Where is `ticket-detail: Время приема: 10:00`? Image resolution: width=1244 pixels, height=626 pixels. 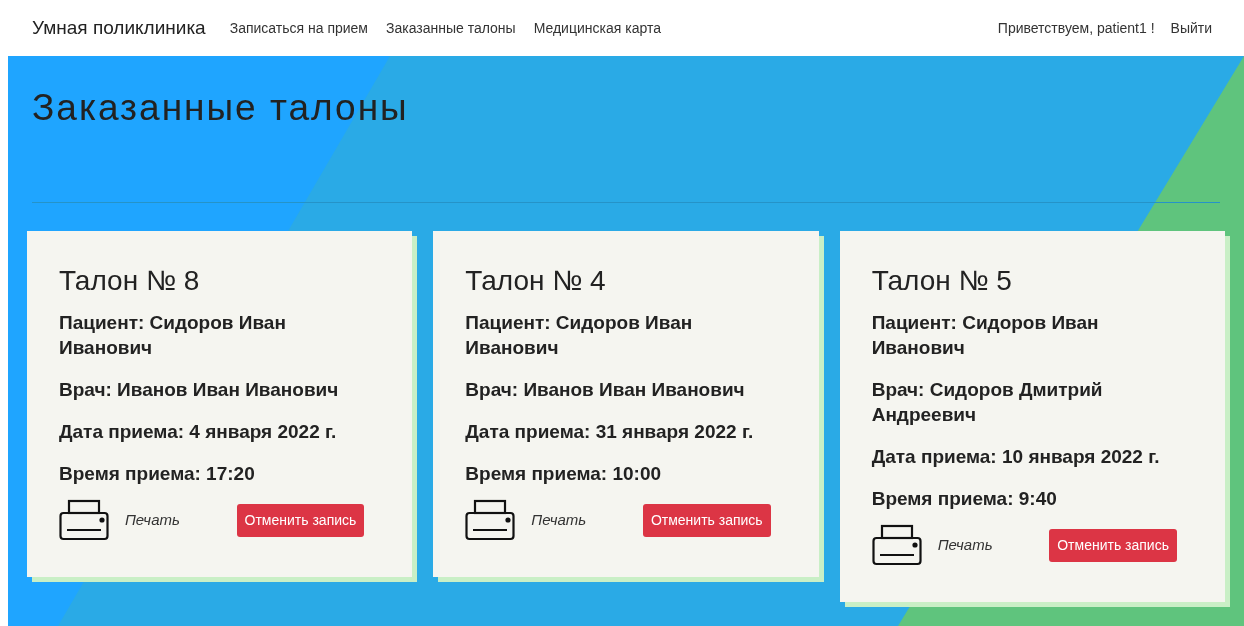 ticket-detail: Время приема: 10:00 is located at coordinates (564, 474).